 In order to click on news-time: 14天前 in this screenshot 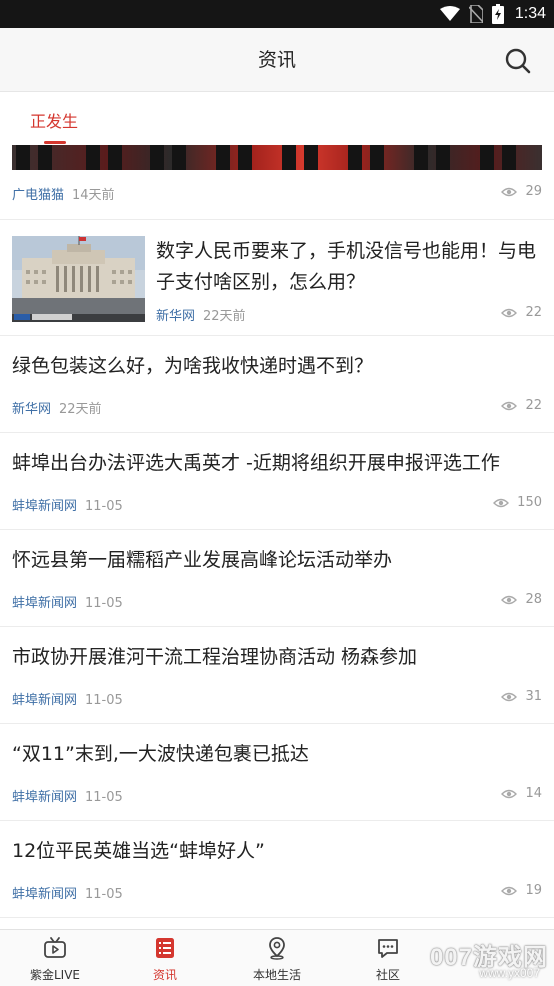, I will do `click(93, 195)`.